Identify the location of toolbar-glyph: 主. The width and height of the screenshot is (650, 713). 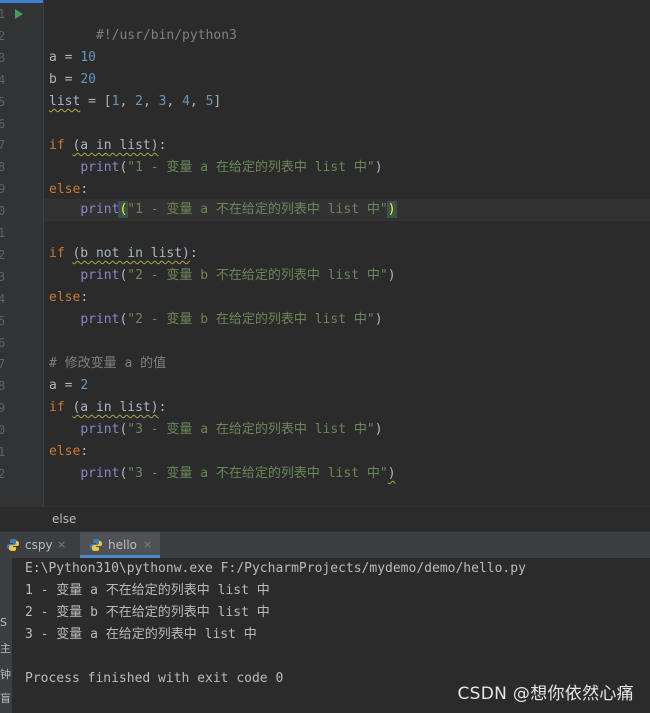
(6, 649).